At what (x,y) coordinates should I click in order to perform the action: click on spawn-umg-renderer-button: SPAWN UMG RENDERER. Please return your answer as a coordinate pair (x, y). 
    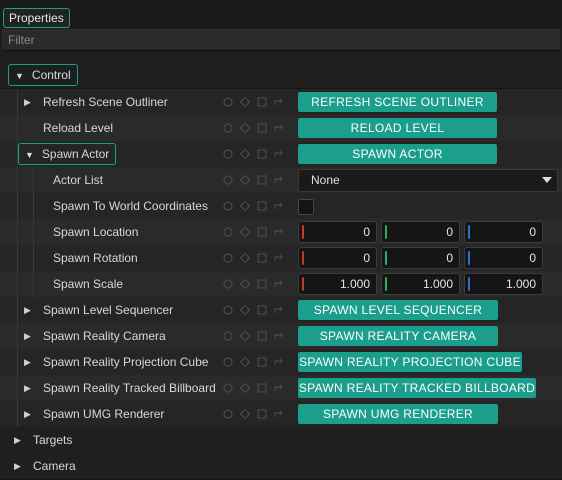
    Looking at the image, I should click on (398, 414).